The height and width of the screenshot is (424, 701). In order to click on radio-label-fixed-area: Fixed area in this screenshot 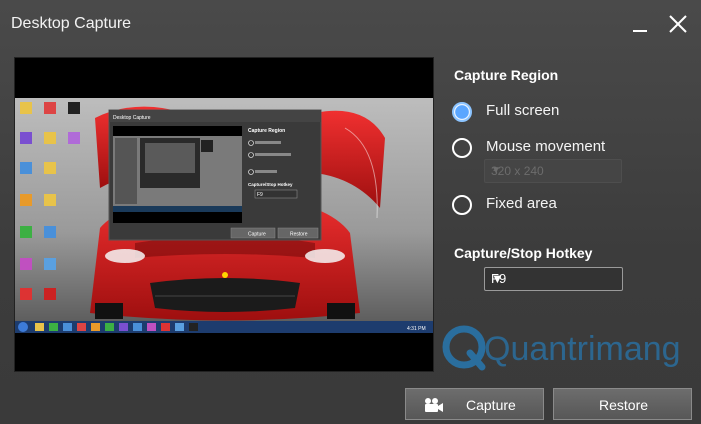, I will do `click(521, 203)`.